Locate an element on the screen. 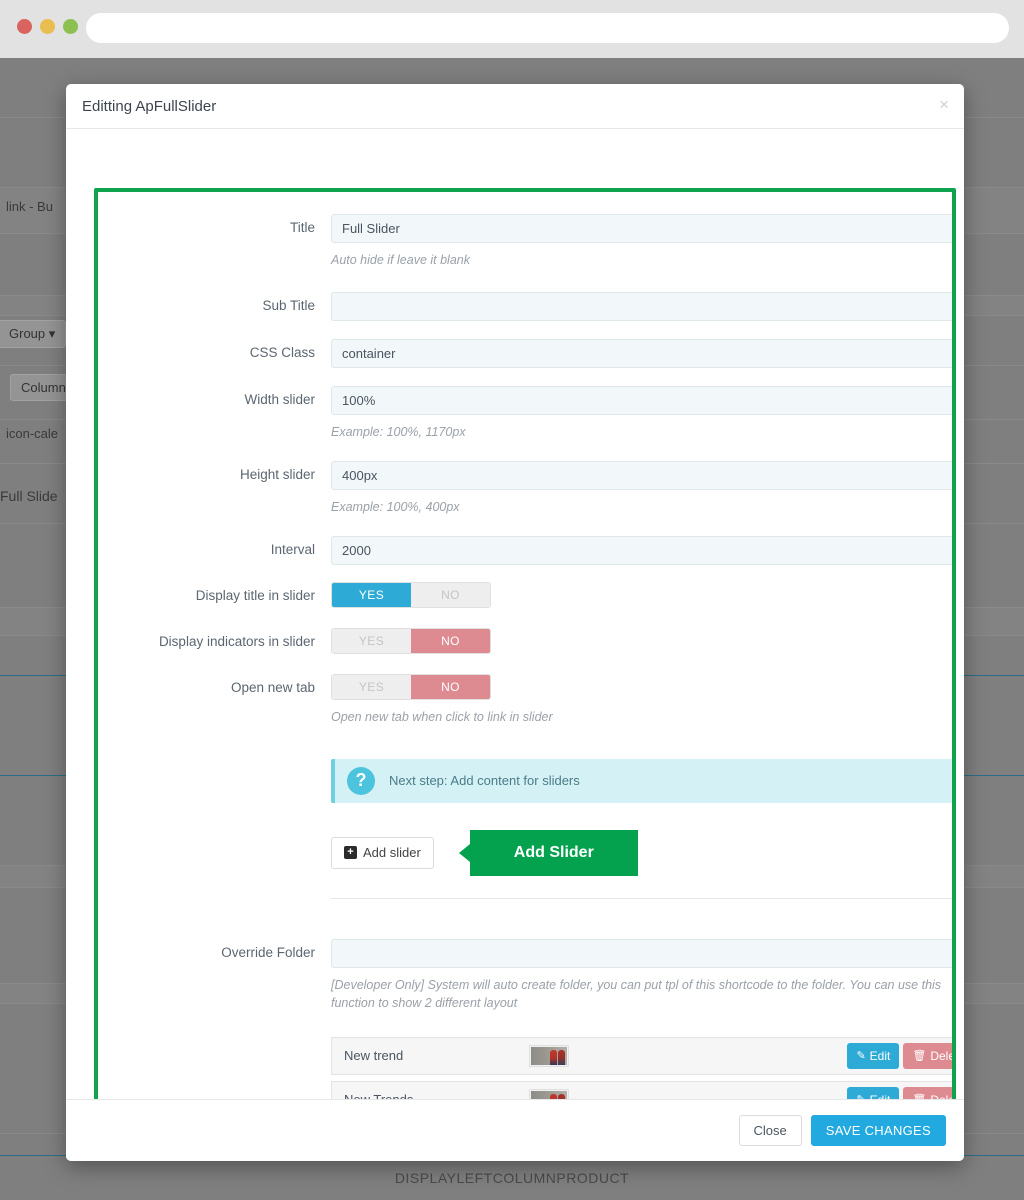  label-display-title: Display title in slider is located at coordinates (255, 596).